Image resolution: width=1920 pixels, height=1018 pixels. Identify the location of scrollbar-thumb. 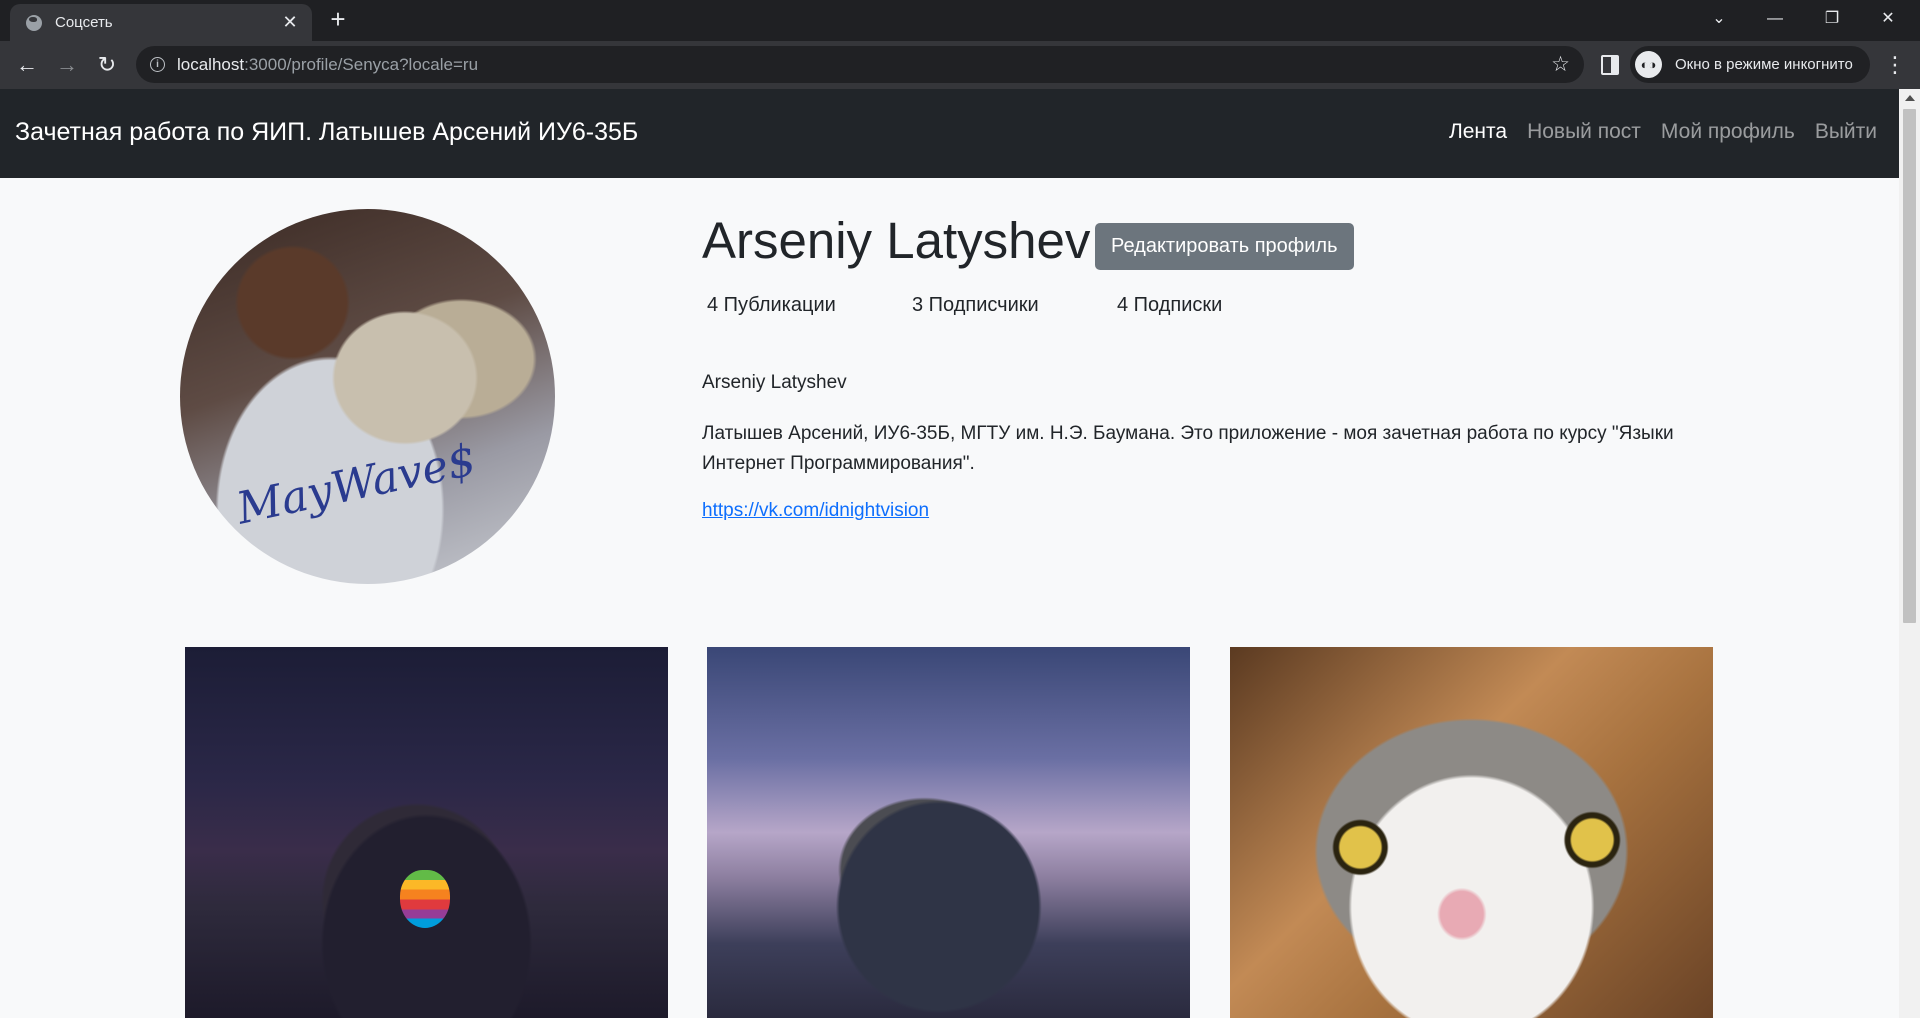
(1909, 366).